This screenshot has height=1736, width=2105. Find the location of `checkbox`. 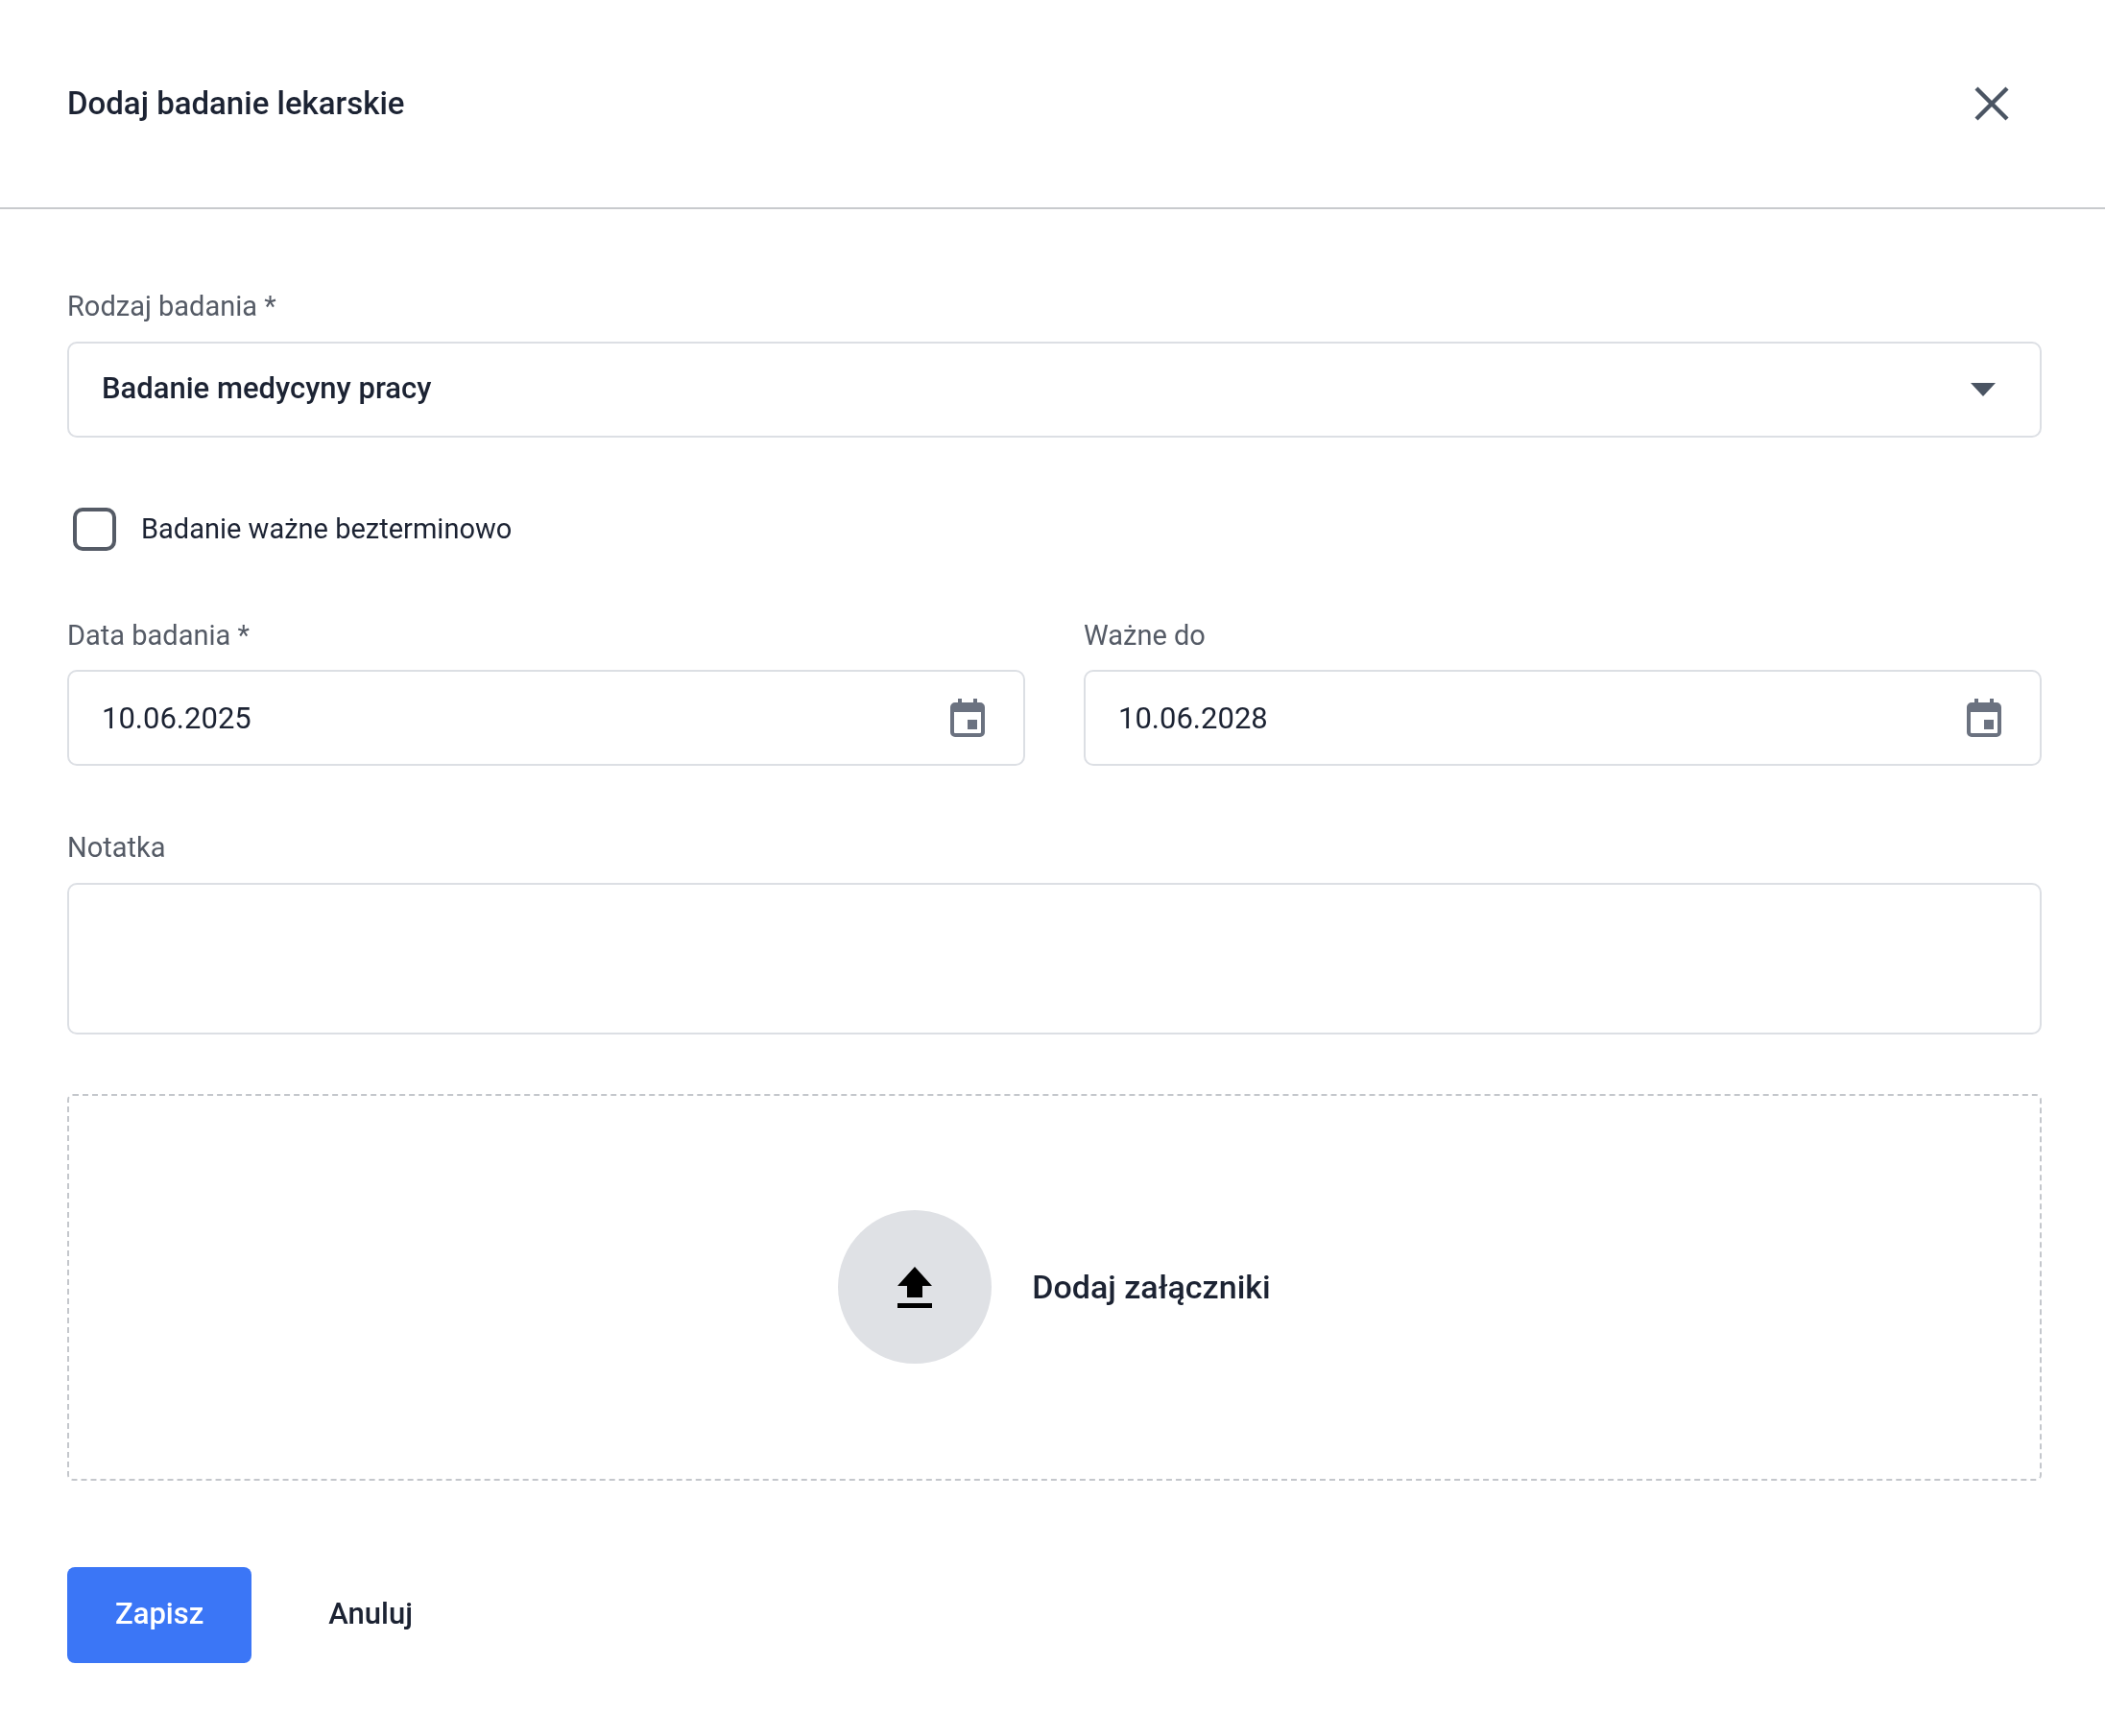

checkbox is located at coordinates (94, 529).